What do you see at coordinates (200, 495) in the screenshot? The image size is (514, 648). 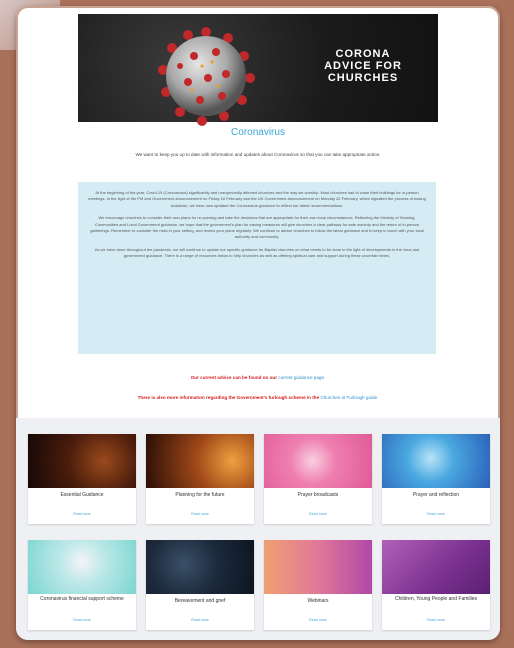 I see `card-title: Planning for the future` at bounding box center [200, 495].